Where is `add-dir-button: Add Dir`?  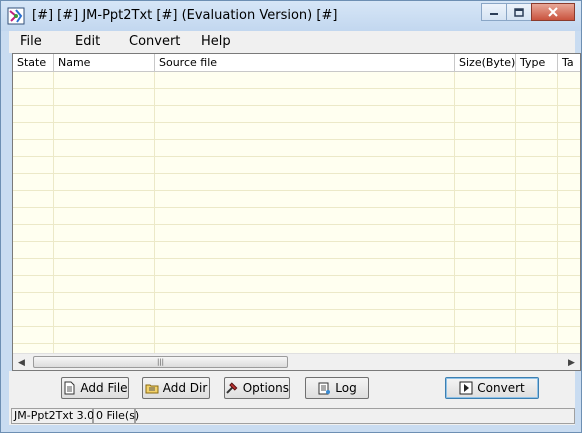 add-dir-button: Add Dir is located at coordinates (176, 388).